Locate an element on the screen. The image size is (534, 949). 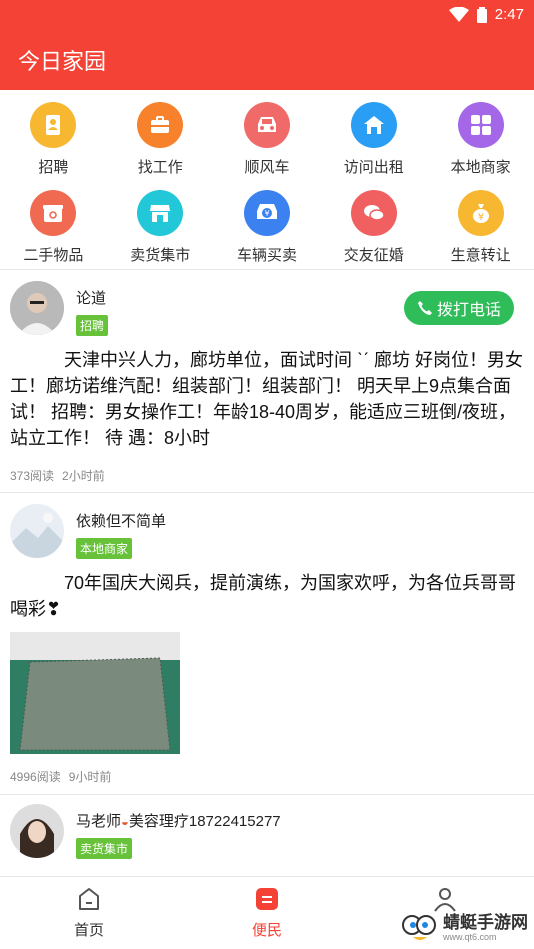
watermark: 蜻蜓手游网 www.qt6.com is located at coordinates (464, 928).